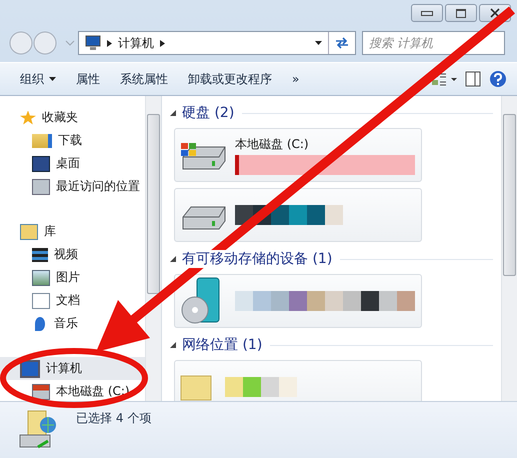 This screenshot has height=458, width=517. What do you see at coordinates (72, 186) in the screenshot?
I see `sidebar-item: 最近访问的位置` at bounding box center [72, 186].